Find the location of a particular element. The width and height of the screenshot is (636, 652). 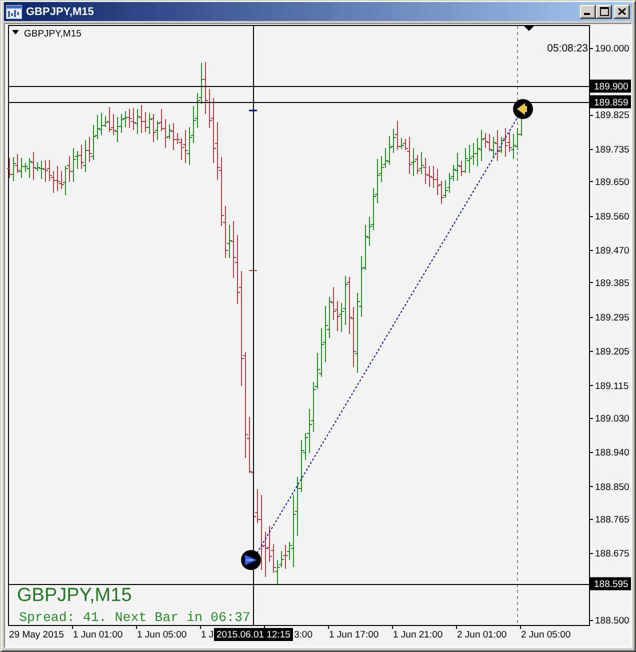

minimize-icon is located at coordinates (587, 14).